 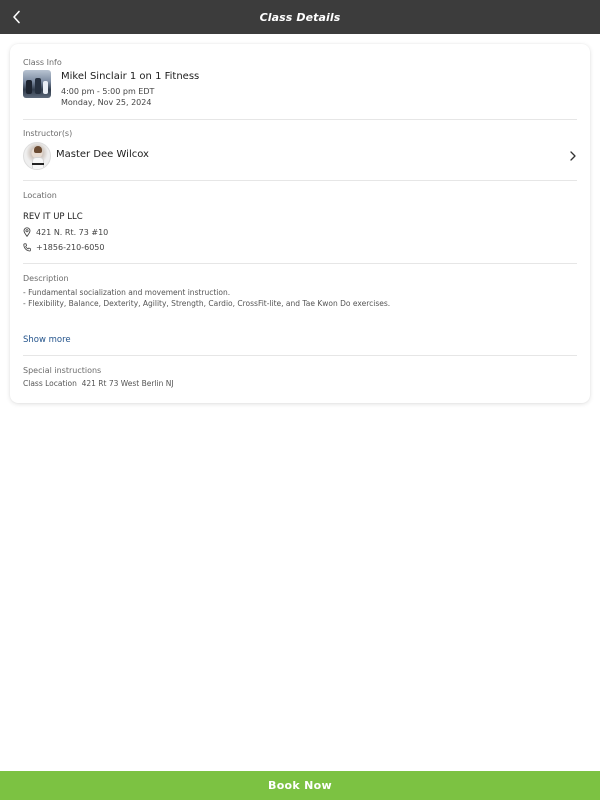 What do you see at coordinates (47, 340) in the screenshot?
I see `show-more-link: Show more` at bounding box center [47, 340].